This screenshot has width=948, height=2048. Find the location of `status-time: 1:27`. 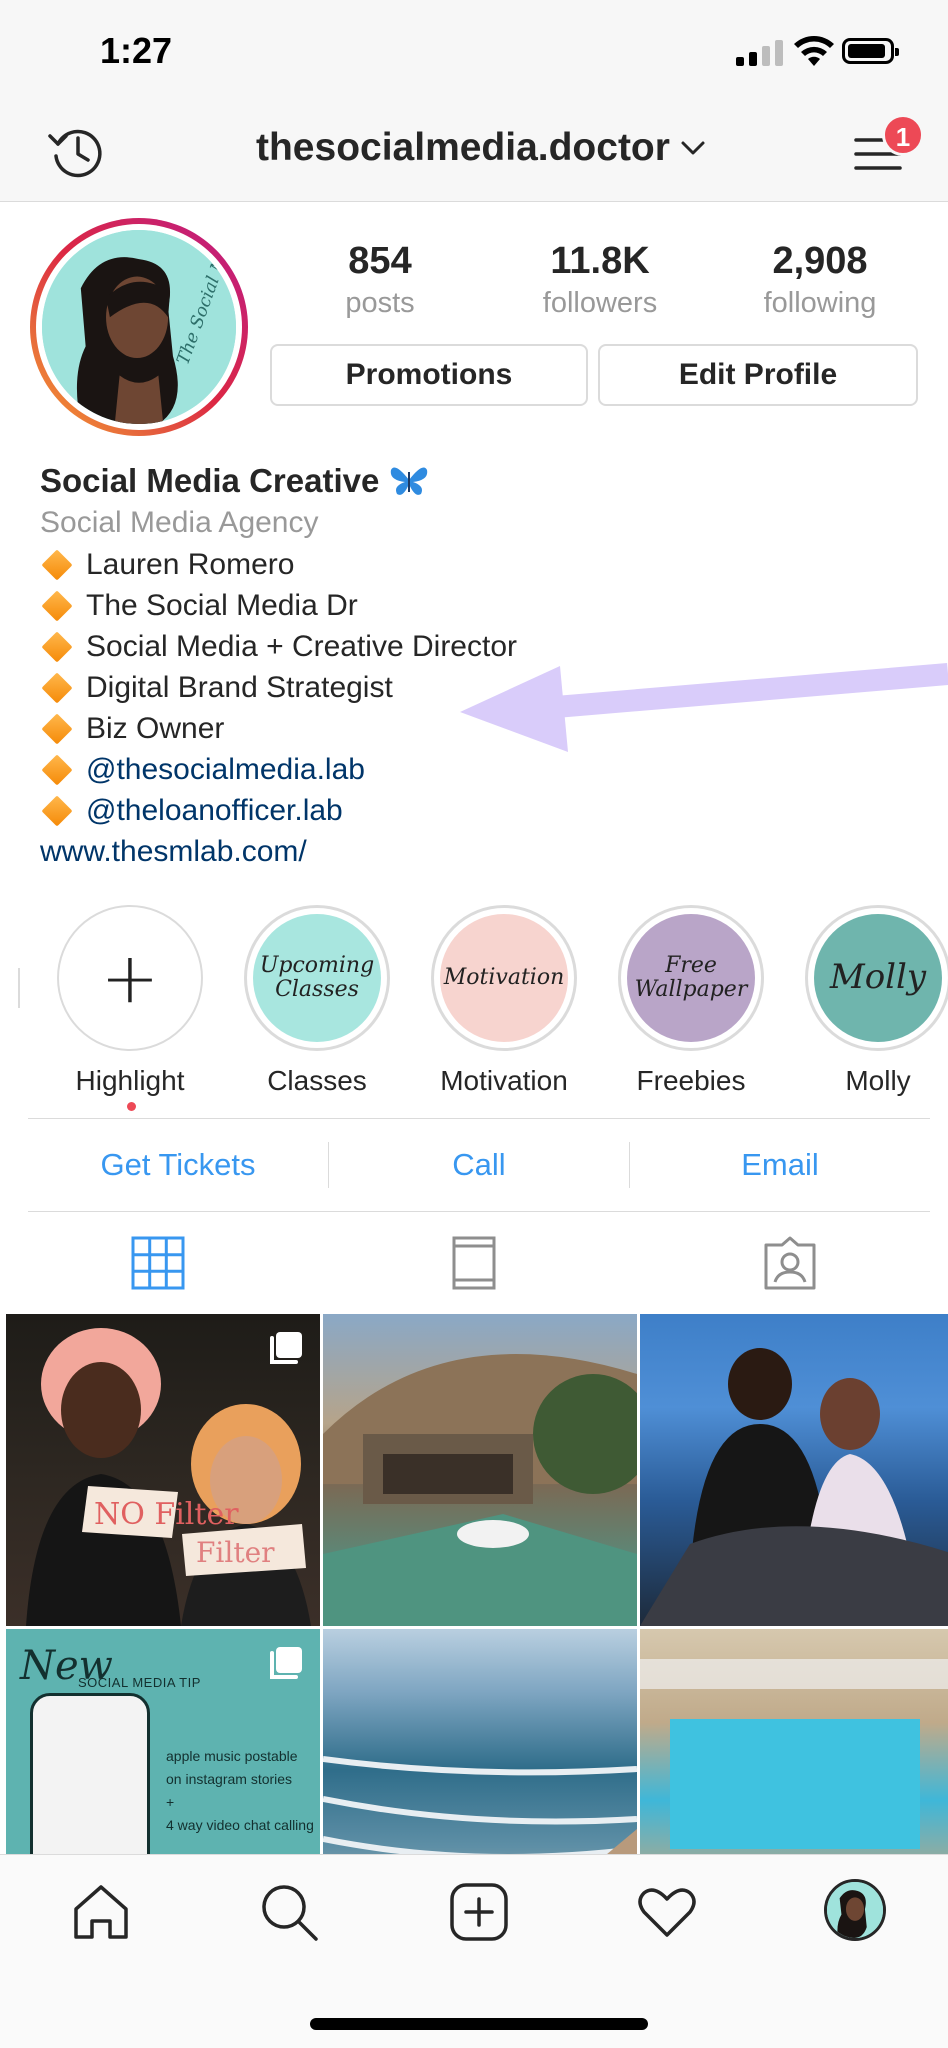

status-time: 1:27 is located at coordinates (136, 50).